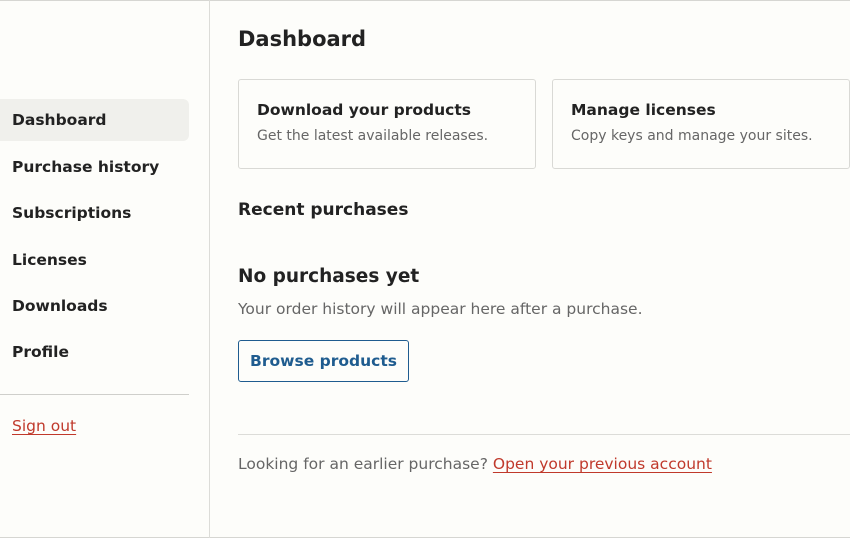 The width and height of the screenshot is (850, 538). Describe the element at coordinates (643, 110) in the screenshot. I see `card-title: Manage licenses` at that location.